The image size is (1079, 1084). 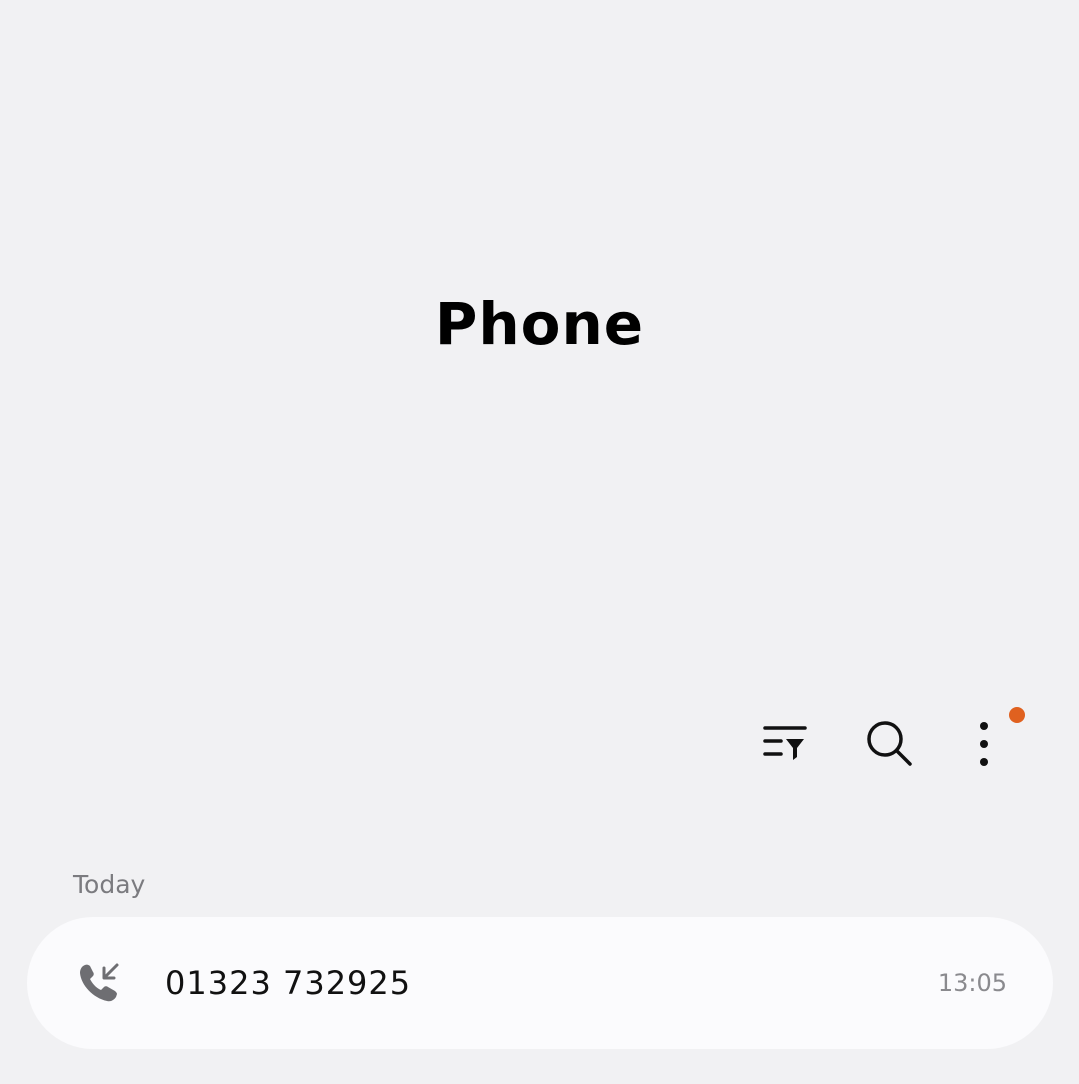 I want to click on search-icon, so click(x=890, y=746).